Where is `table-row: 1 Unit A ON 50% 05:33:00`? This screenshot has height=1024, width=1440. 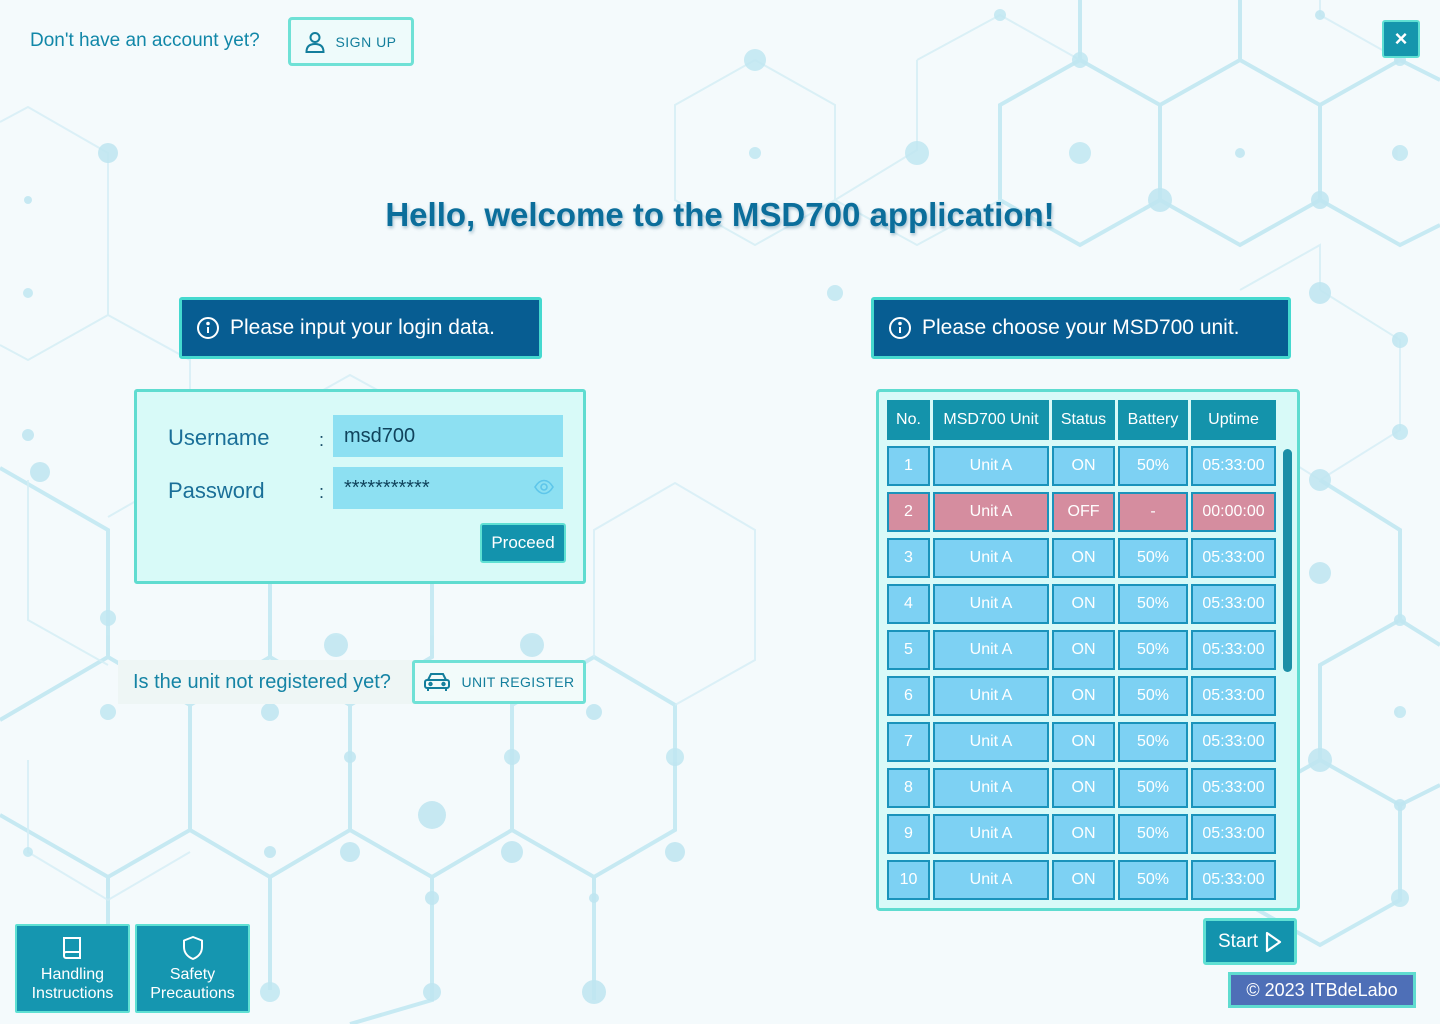 table-row: 1 Unit A ON 50% 05:33:00 is located at coordinates (1081, 466).